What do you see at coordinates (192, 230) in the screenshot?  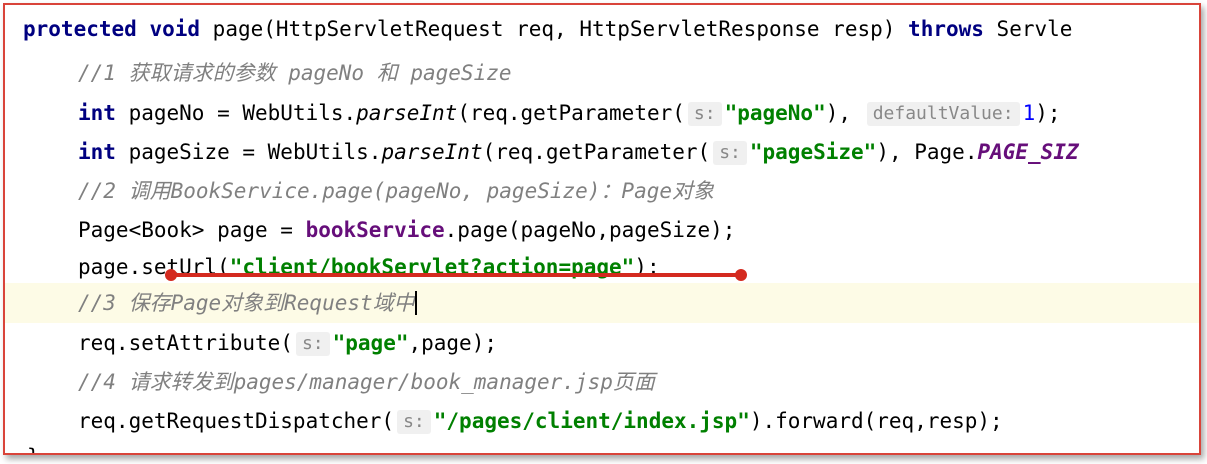 I see `code-text: Page<Book> page =` at bounding box center [192, 230].